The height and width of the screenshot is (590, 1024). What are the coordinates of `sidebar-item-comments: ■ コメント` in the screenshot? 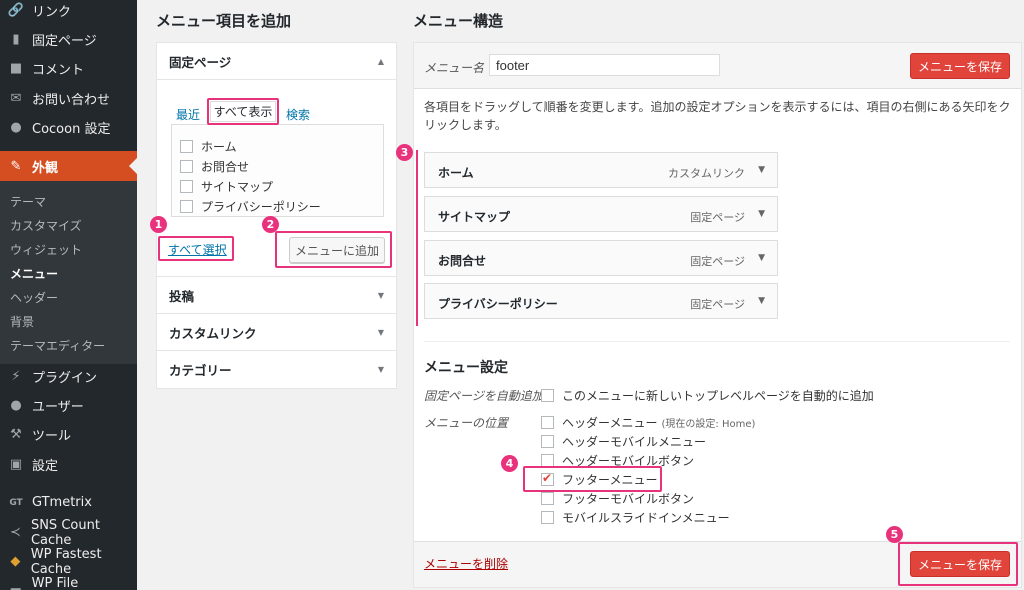 It's located at (68, 68).